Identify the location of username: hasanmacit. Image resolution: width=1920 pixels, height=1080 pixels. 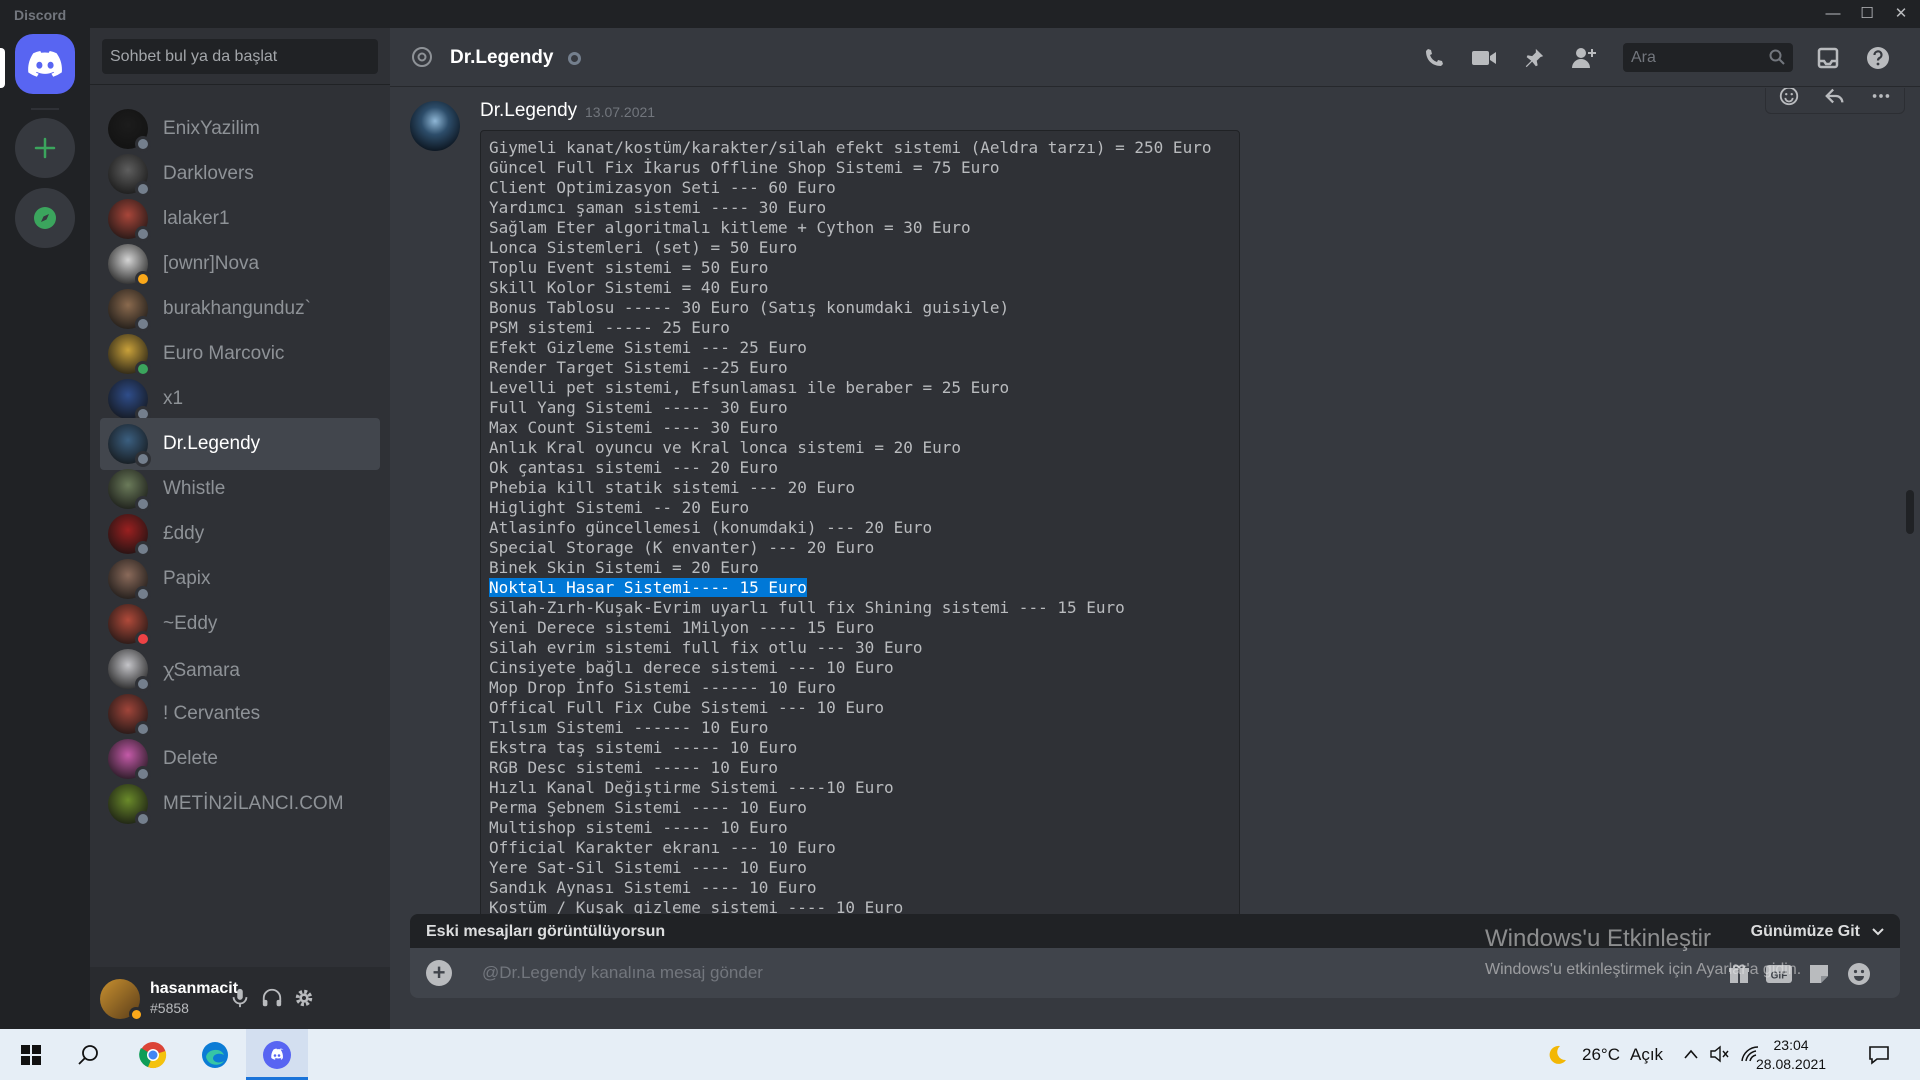
(194, 988).